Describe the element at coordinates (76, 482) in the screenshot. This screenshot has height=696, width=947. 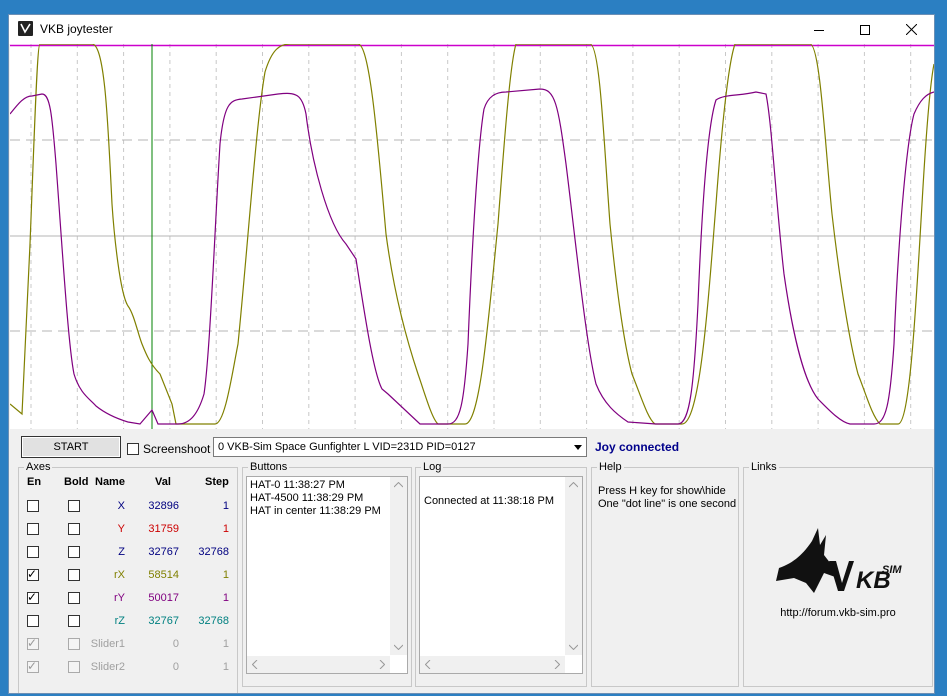
I see `header-bold: Bold` at that location.